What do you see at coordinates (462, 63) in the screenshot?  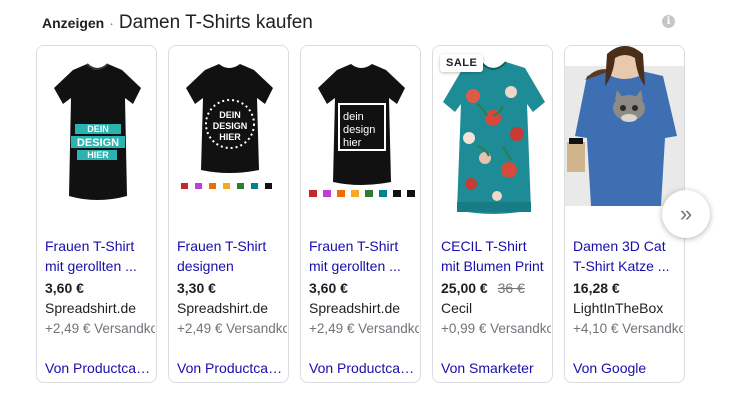 I see `sale-badge: SALE` at bounding box center [462, 63].